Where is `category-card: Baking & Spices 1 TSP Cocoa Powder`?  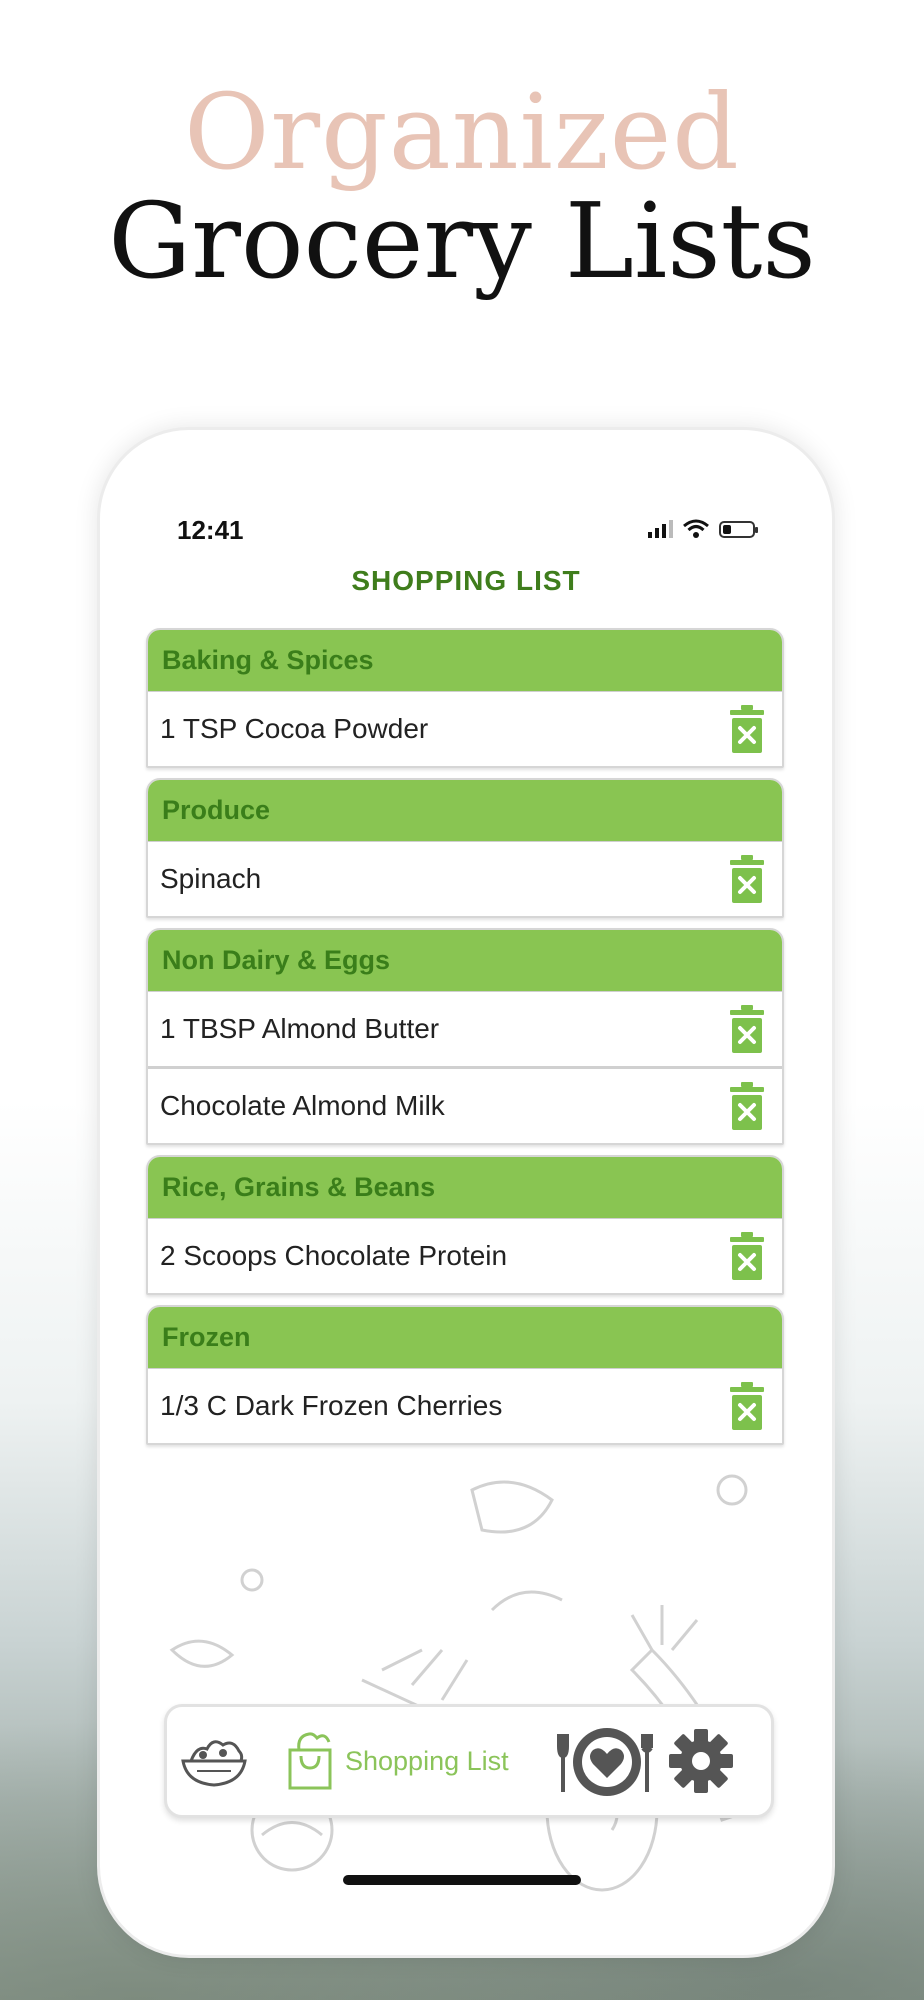
category-card: Baking & Spices 1 TSP Cocoa Powder is located at coordinates (465, 698).